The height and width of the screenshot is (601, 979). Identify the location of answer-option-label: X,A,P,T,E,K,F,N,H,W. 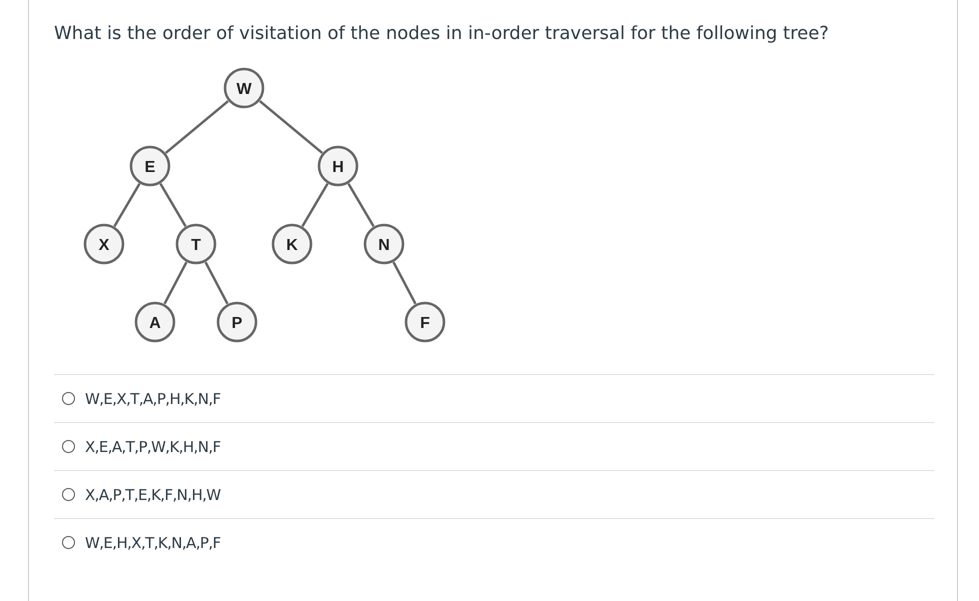
(153, 495).